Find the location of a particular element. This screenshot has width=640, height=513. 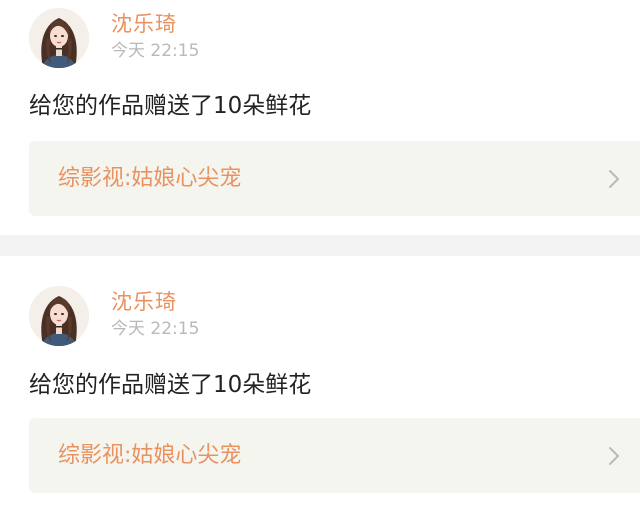

section-divider is located at coordinates (320, 245).